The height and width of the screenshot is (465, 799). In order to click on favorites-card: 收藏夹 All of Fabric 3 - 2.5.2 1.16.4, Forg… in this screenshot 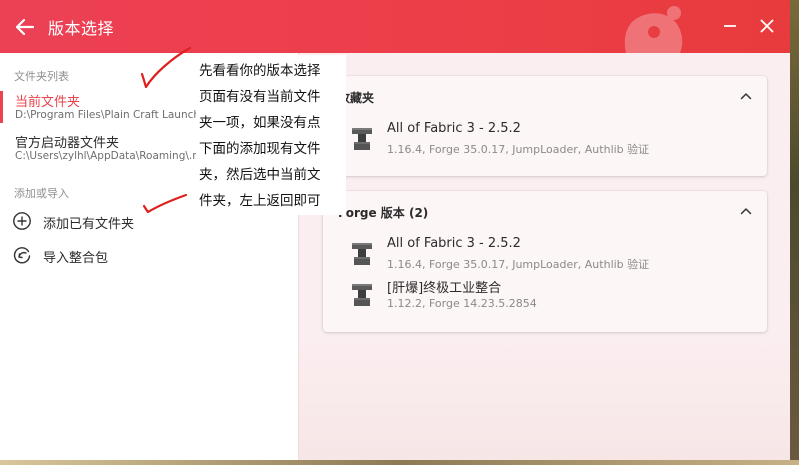, I will do `click(545, 126)`.